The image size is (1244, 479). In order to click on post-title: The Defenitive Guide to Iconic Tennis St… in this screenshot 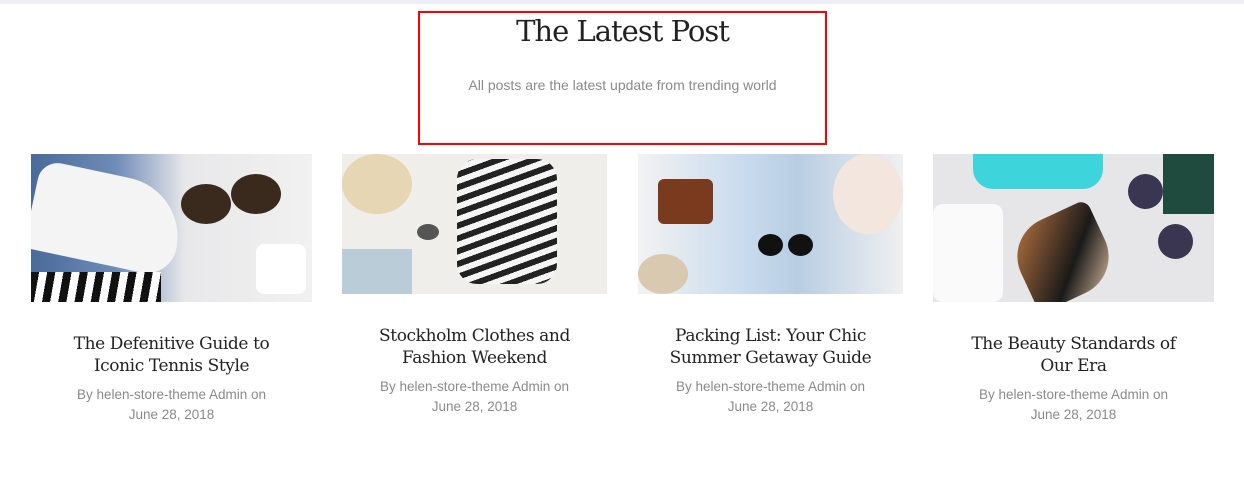, I will do `click(171, 355)`.